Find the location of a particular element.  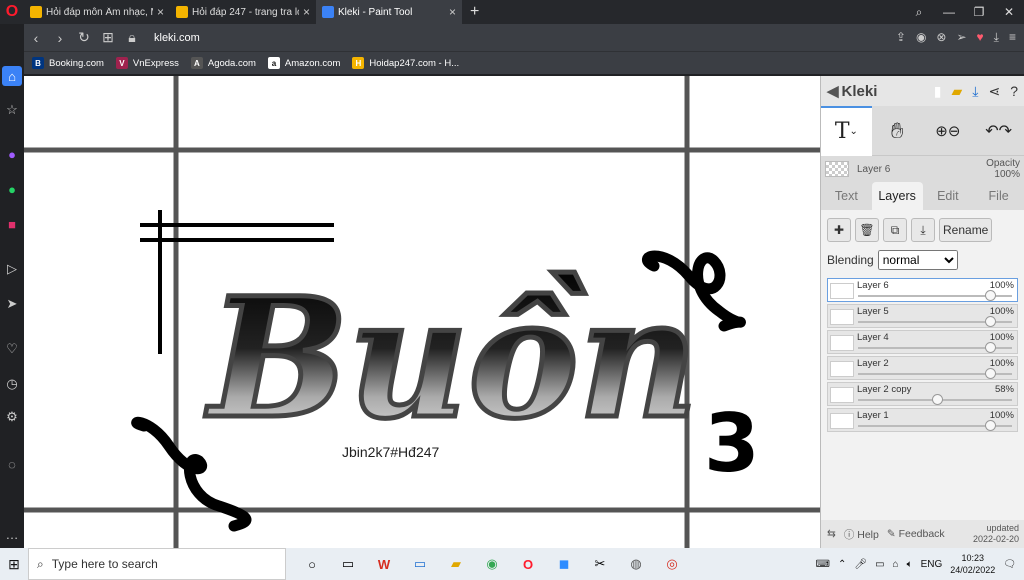

heart-icon: ♡ is located at coordinates (12, 349).